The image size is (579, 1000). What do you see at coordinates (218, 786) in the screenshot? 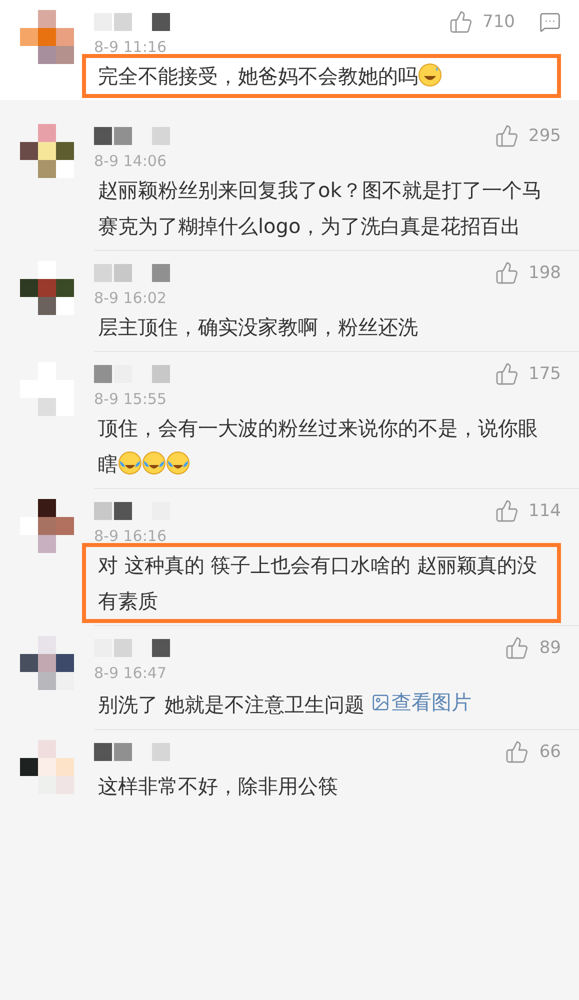
I see `comment-text: 这样非常不好，除非用公筷` at bounding box center [218, 786].